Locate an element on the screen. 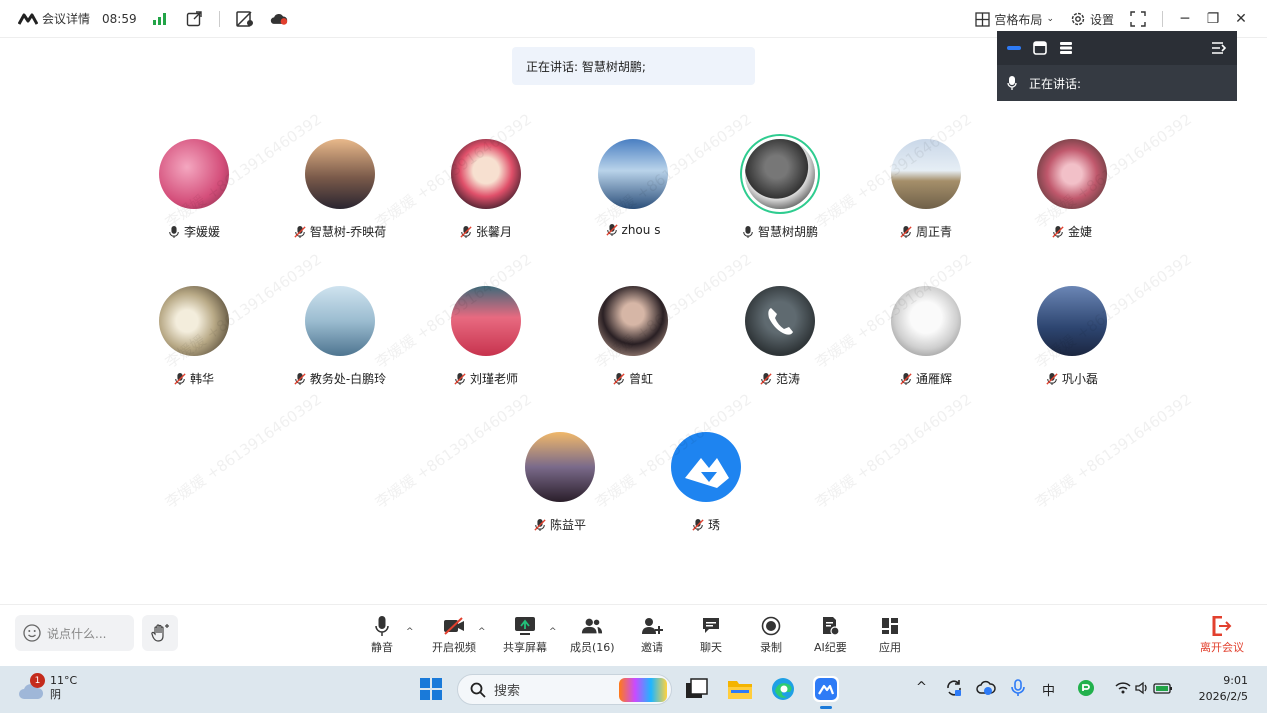 The image size is (1267, 713). share-options-caret: ^ is located at coordinates (553, 632).